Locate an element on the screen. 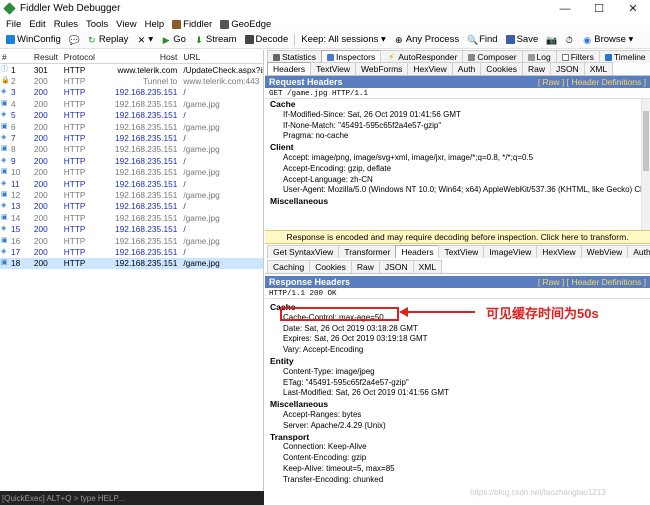  request-tab-textview: TextView is located at coordinates (333, 68).